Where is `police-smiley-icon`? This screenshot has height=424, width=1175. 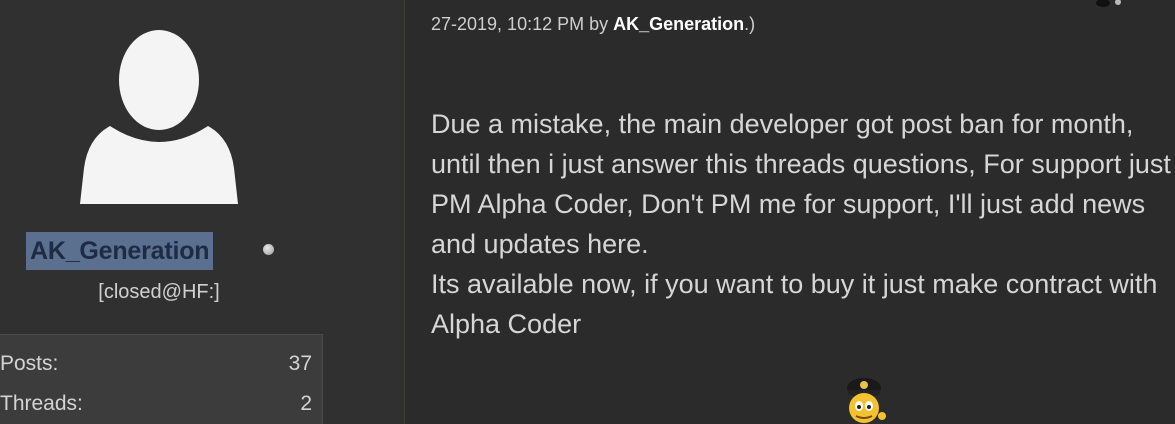 police-smiley-icon is located at coordinates (866, 400).